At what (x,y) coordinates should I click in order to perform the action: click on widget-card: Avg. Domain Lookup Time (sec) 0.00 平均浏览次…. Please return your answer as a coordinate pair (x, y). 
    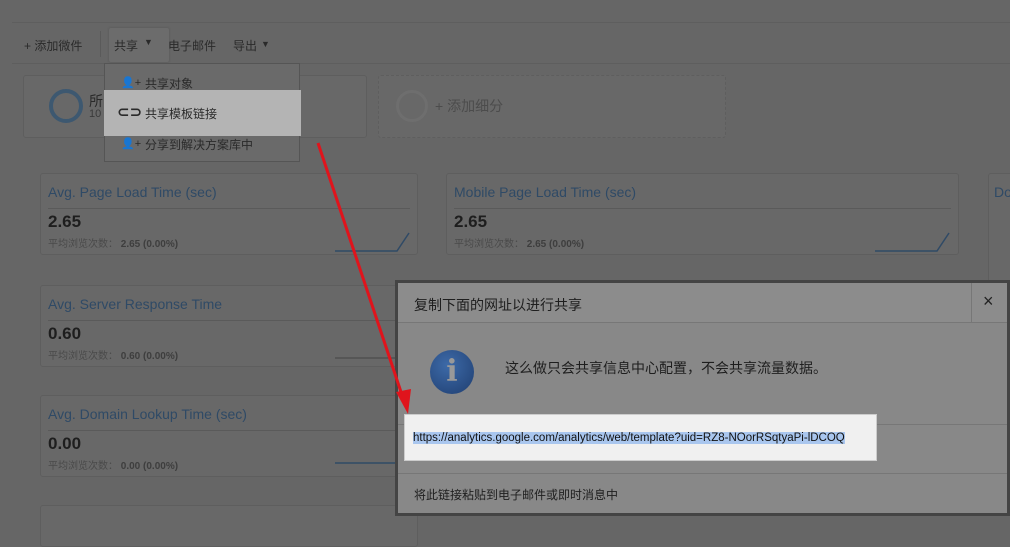
    Looking at the image, I should click on (229, 436).